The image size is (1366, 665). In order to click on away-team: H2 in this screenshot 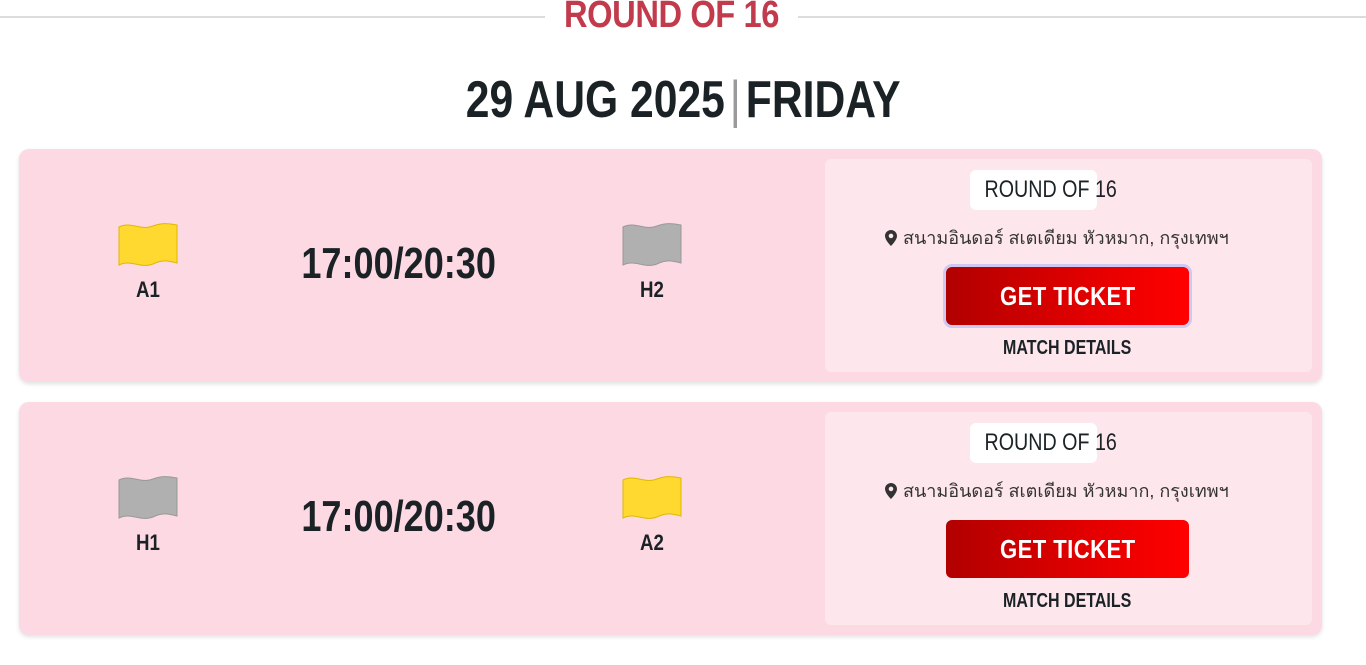, I will do `click(652, 262)`.